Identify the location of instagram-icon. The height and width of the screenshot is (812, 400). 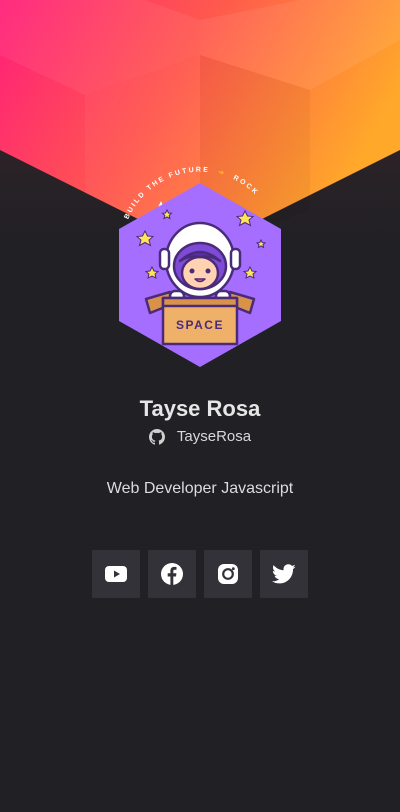
(228, 574).